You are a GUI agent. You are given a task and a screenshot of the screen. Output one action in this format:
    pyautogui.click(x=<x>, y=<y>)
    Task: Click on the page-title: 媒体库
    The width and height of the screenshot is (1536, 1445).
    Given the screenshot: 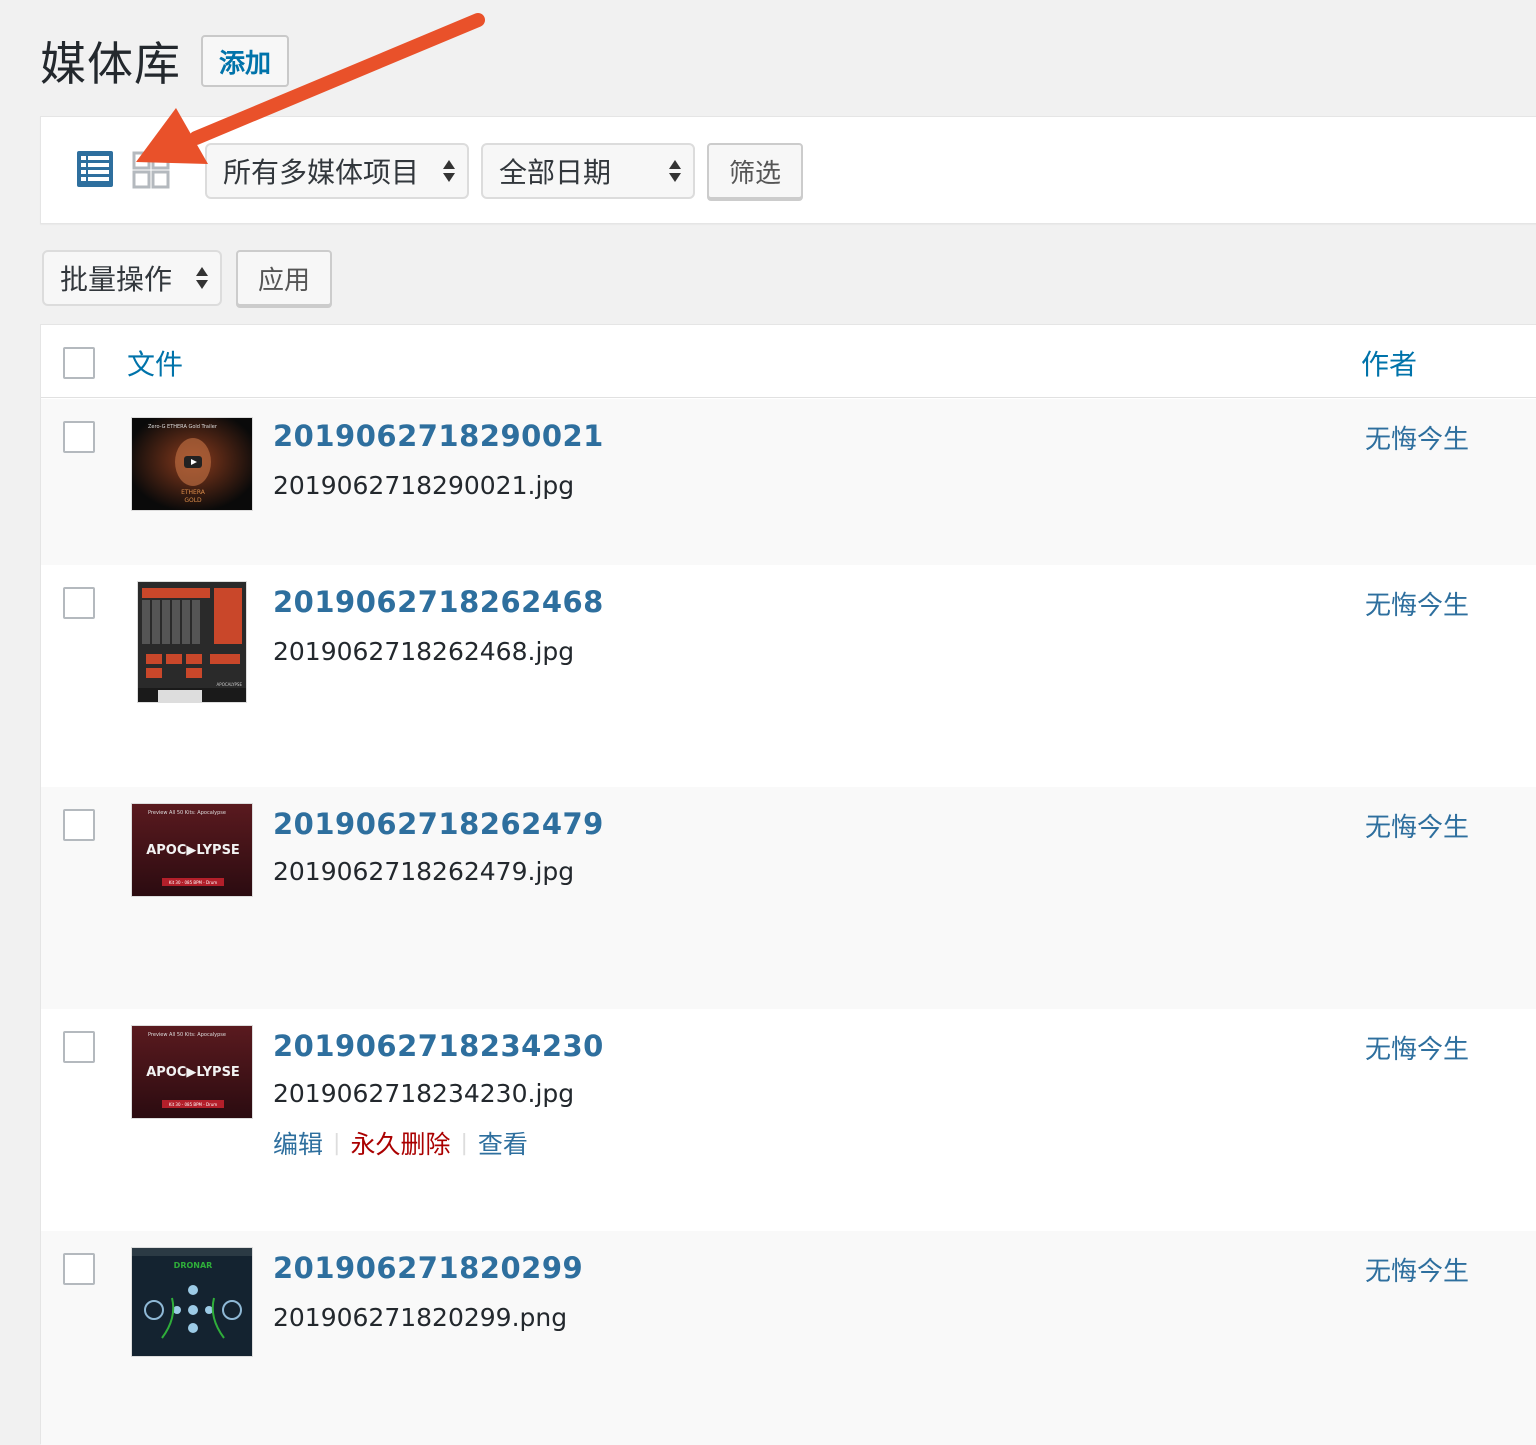 What is the action you would take?
    pyautogui.click(x=110, y=64)
    